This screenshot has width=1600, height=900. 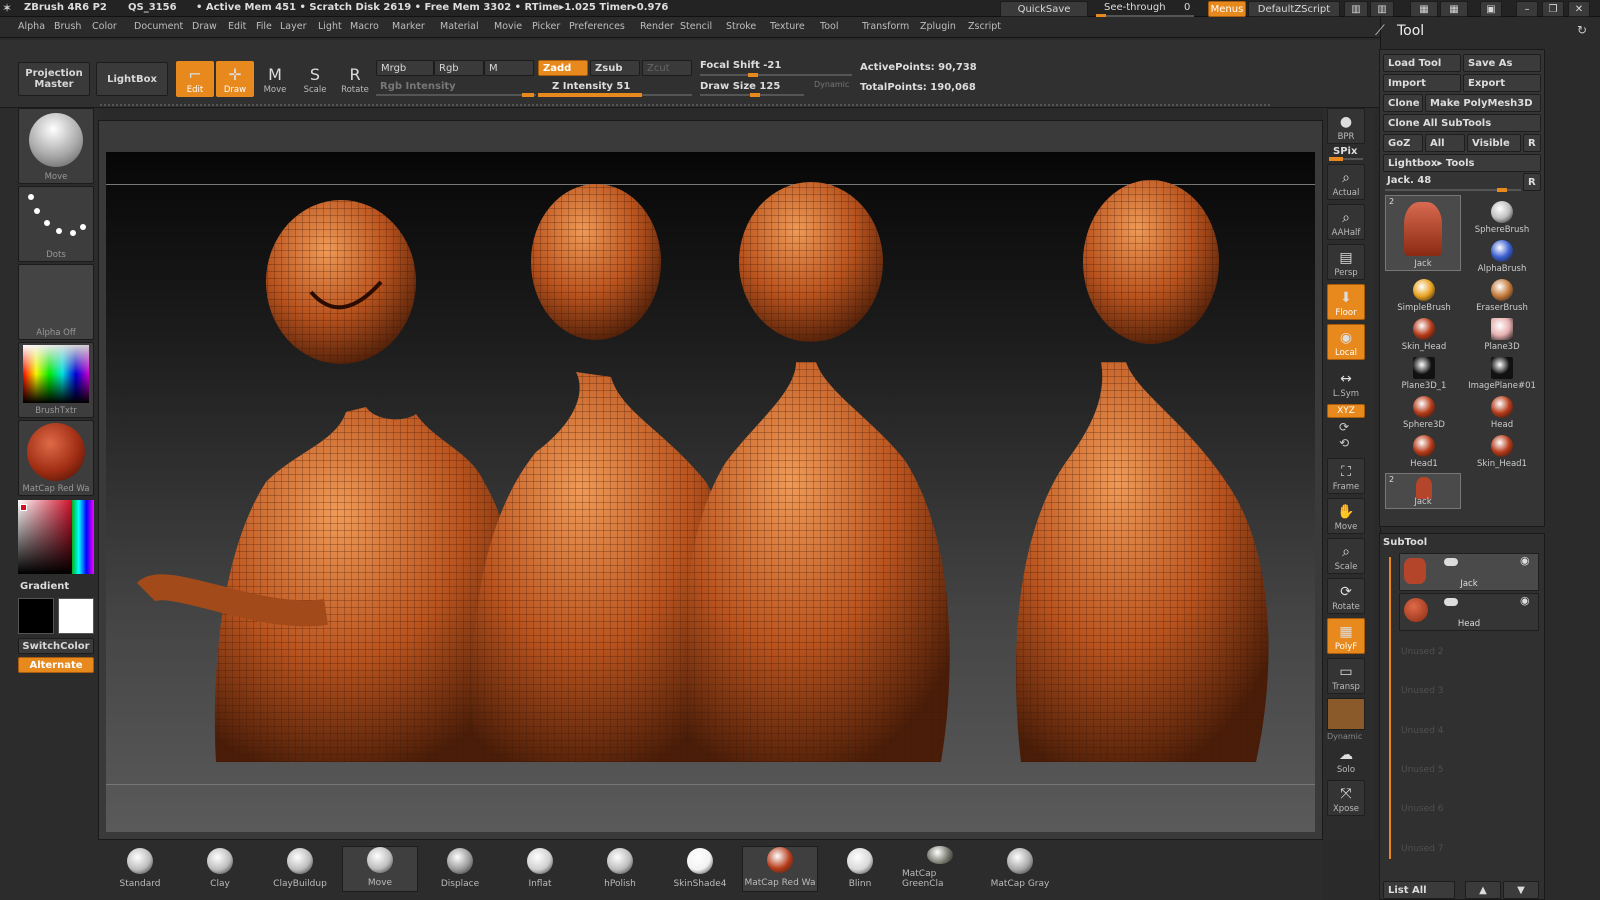 I want to click on stroke-selector: Dots, so click(x=56, y=224).